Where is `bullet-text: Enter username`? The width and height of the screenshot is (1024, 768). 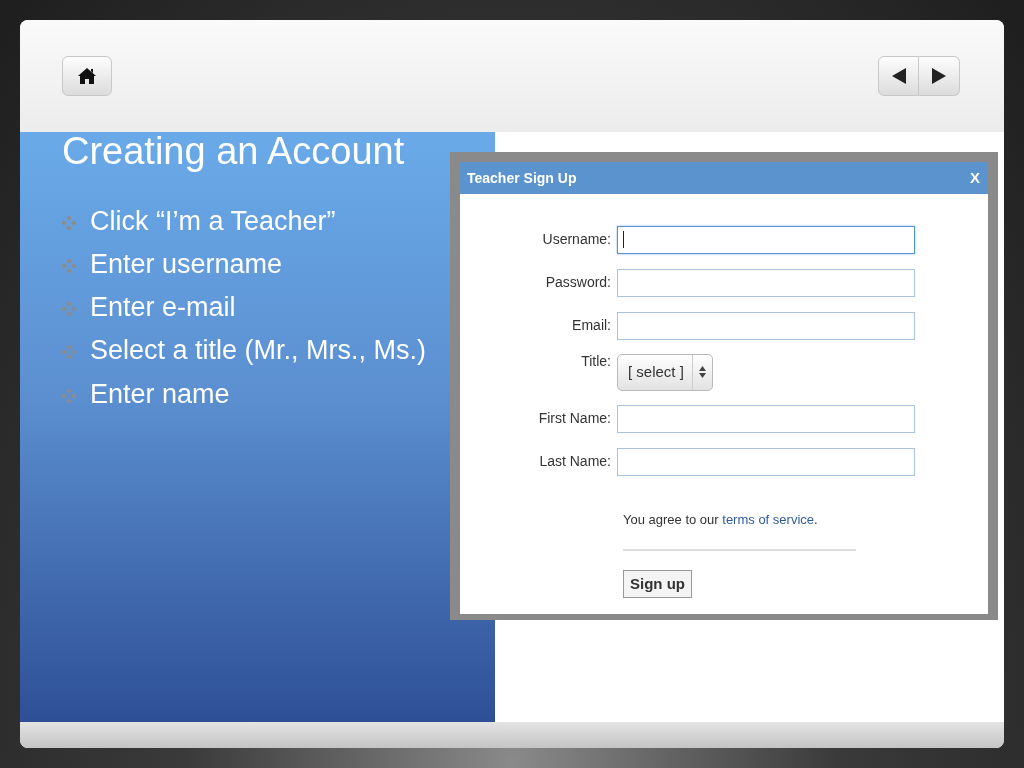
bullet-text: Enter username is located at coordinates (186, 265).